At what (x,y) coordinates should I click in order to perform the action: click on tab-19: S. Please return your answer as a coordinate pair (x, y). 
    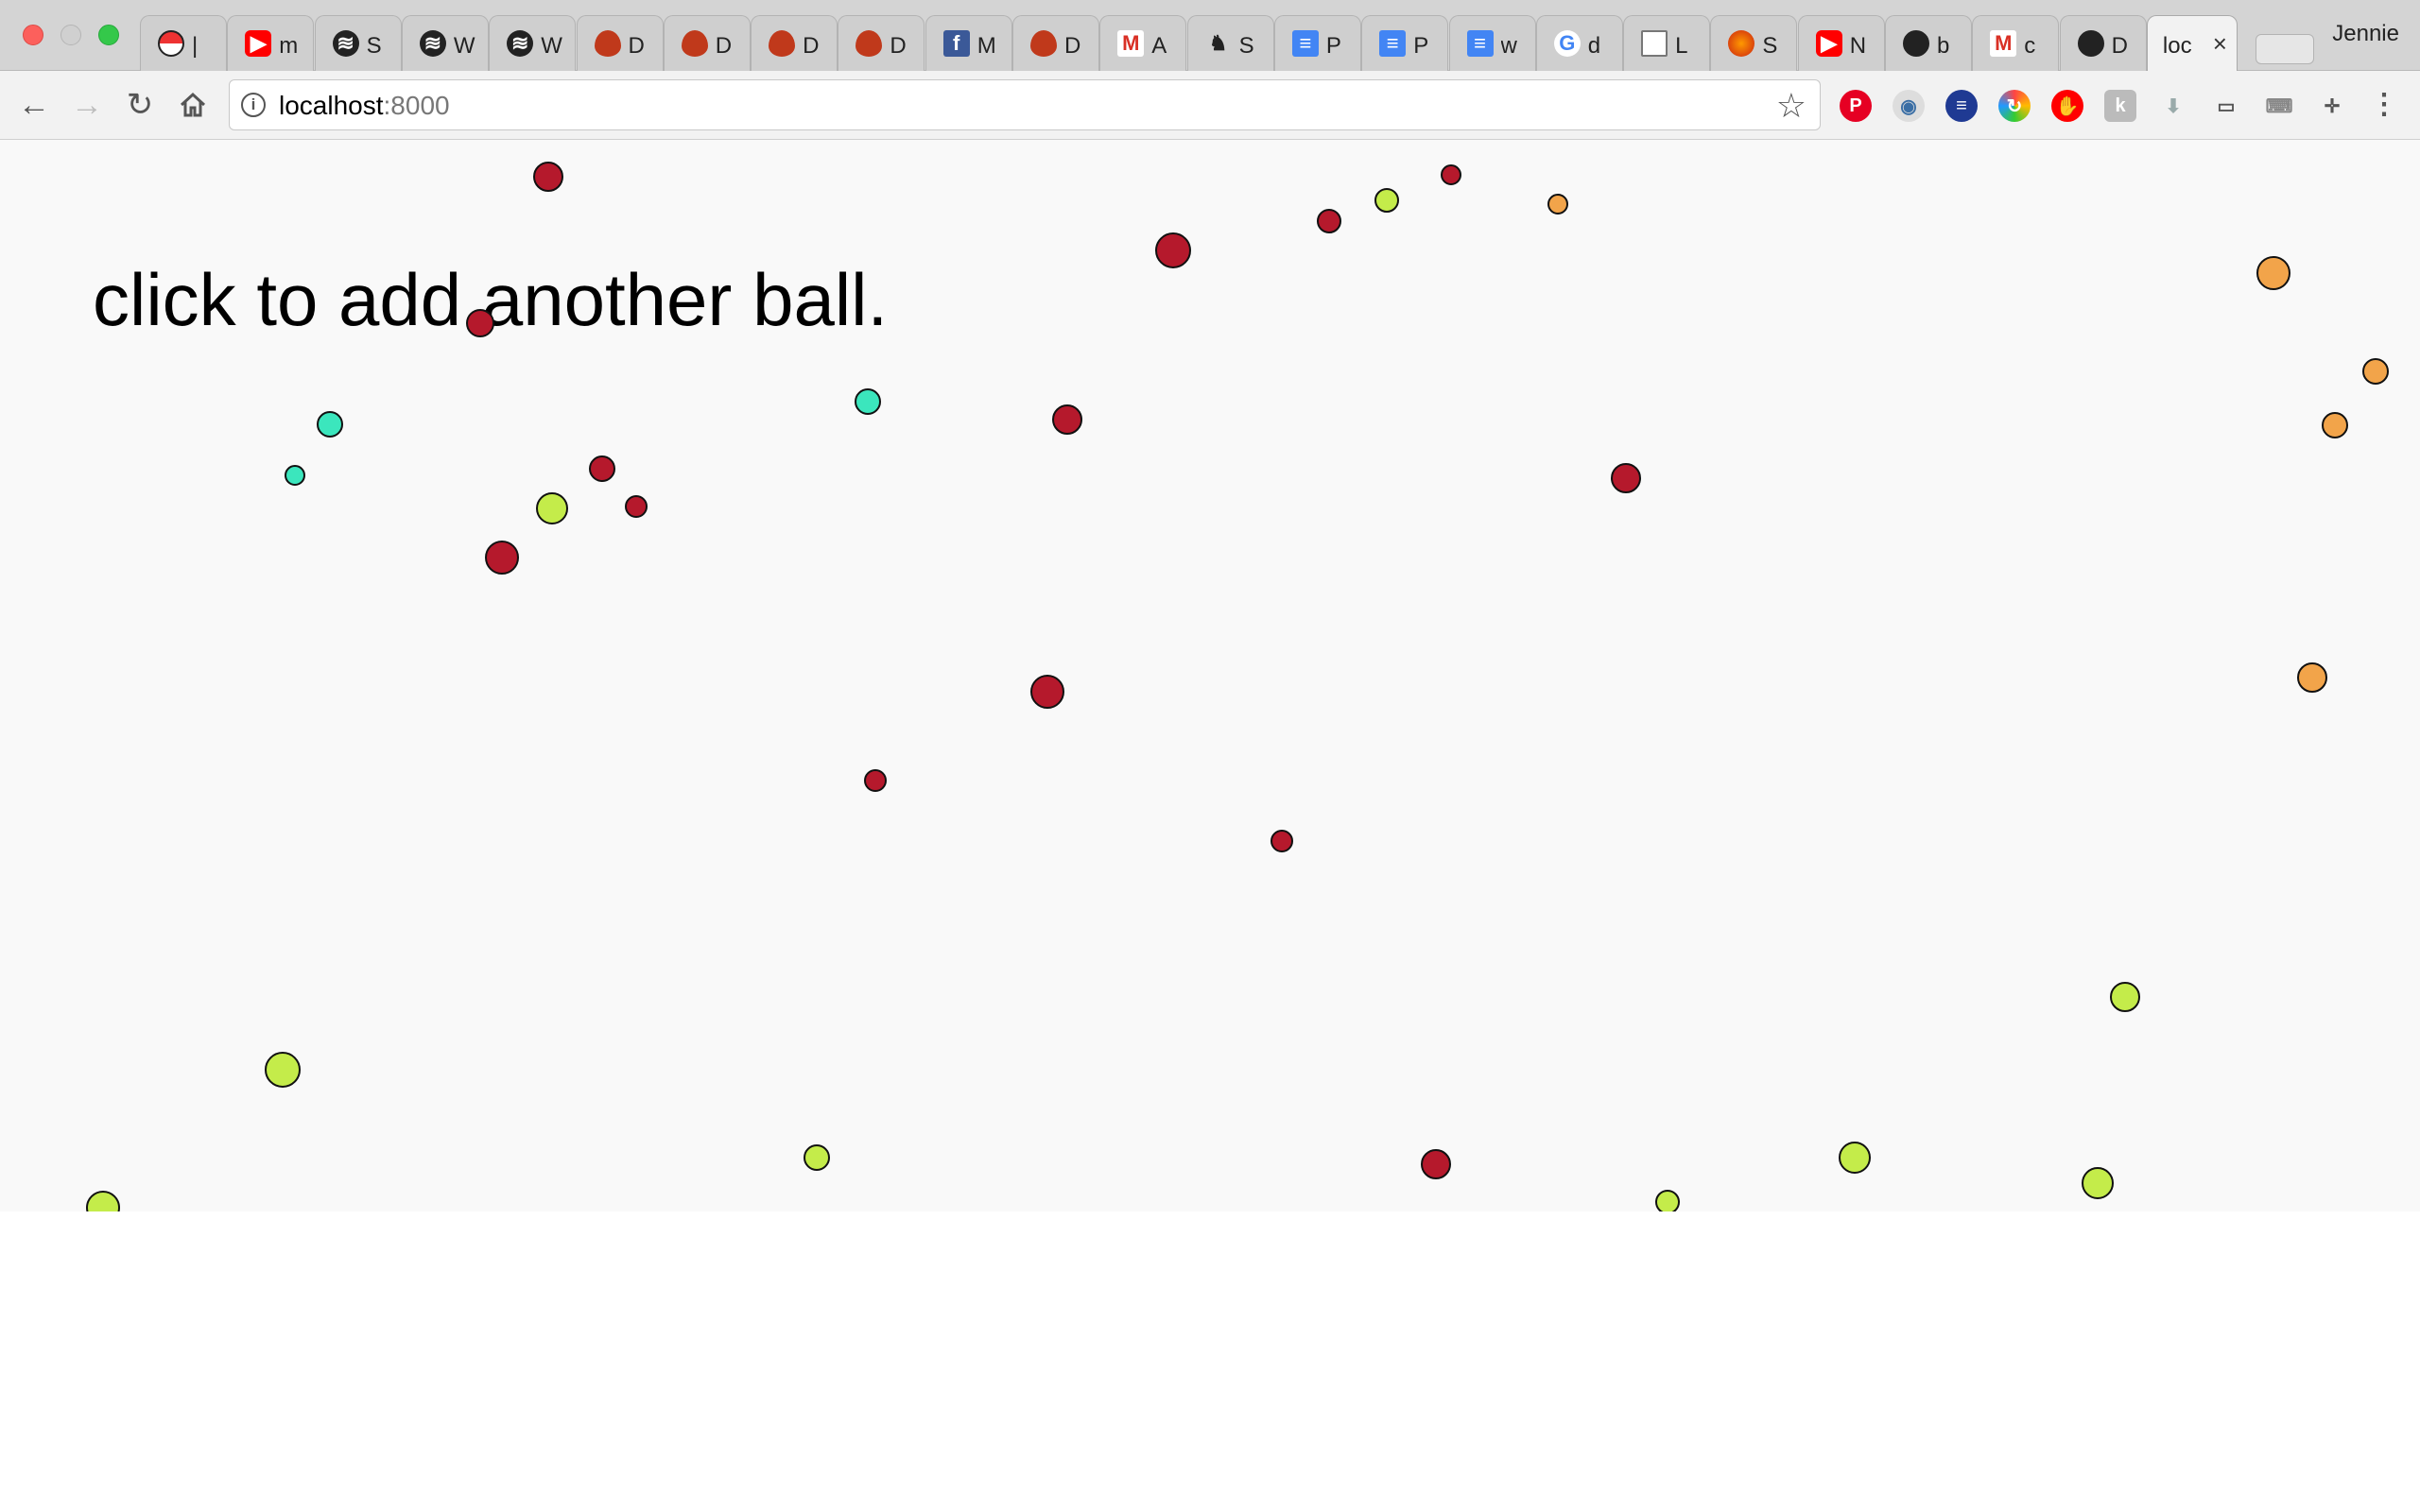
    Looking at the image, I should click on (1754, 43).